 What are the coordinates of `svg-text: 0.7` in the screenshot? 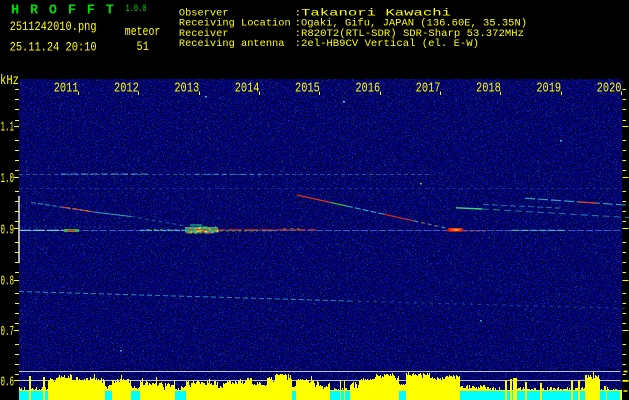 It's located at (7, 332).